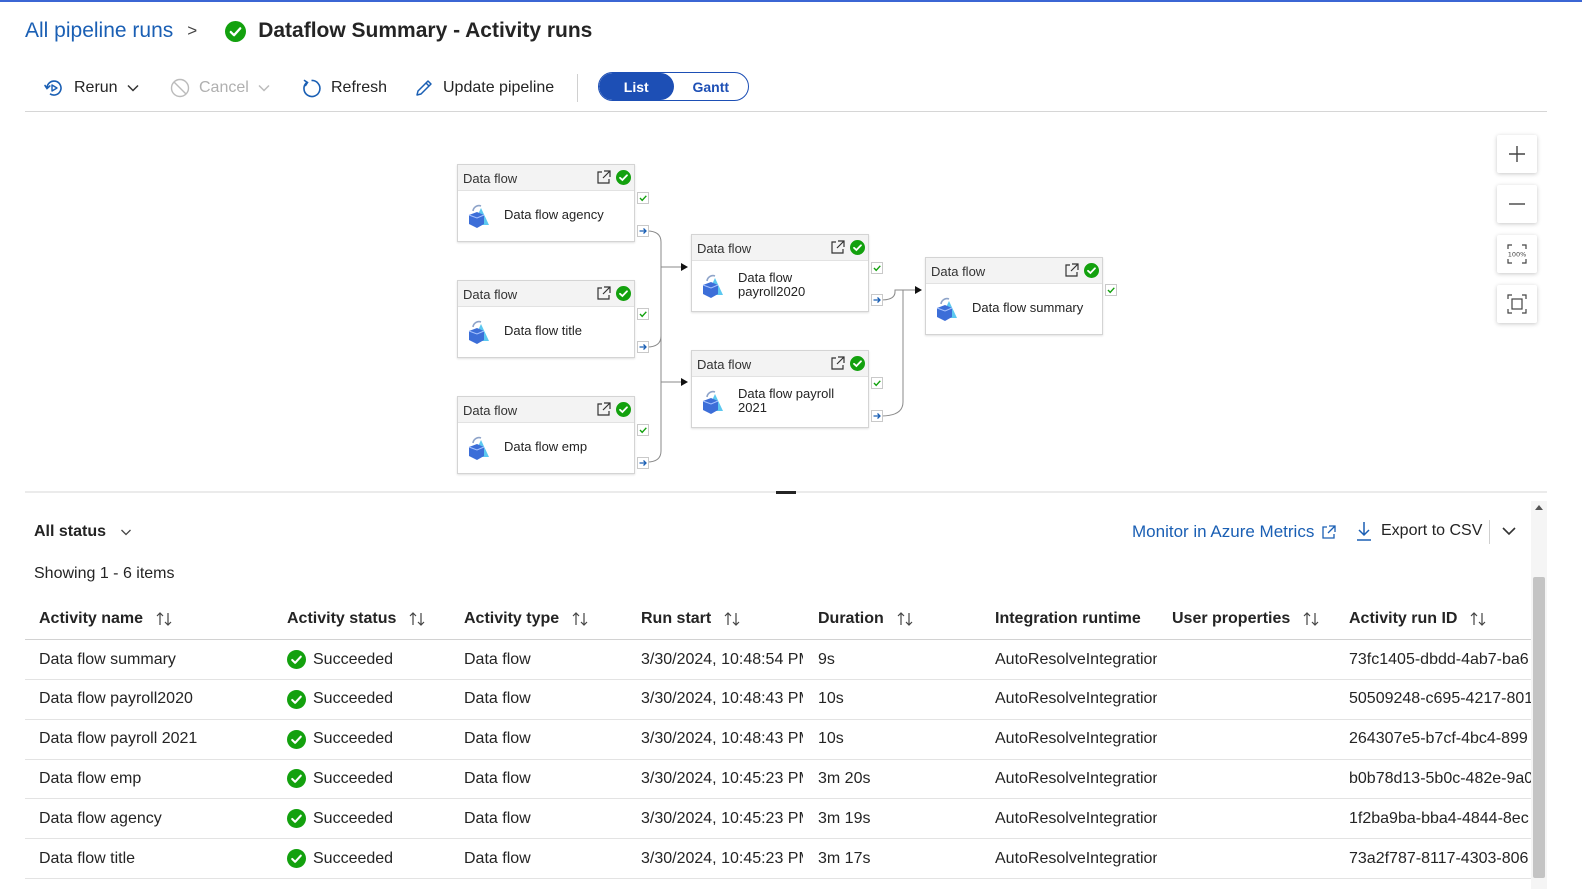 The width and height of the screenshot is (1582, 889). What do you see at coordinates (549, 619) in the screenshot?
I see `column-header-activity-type: Activity type` at bounding box center [549, 619].